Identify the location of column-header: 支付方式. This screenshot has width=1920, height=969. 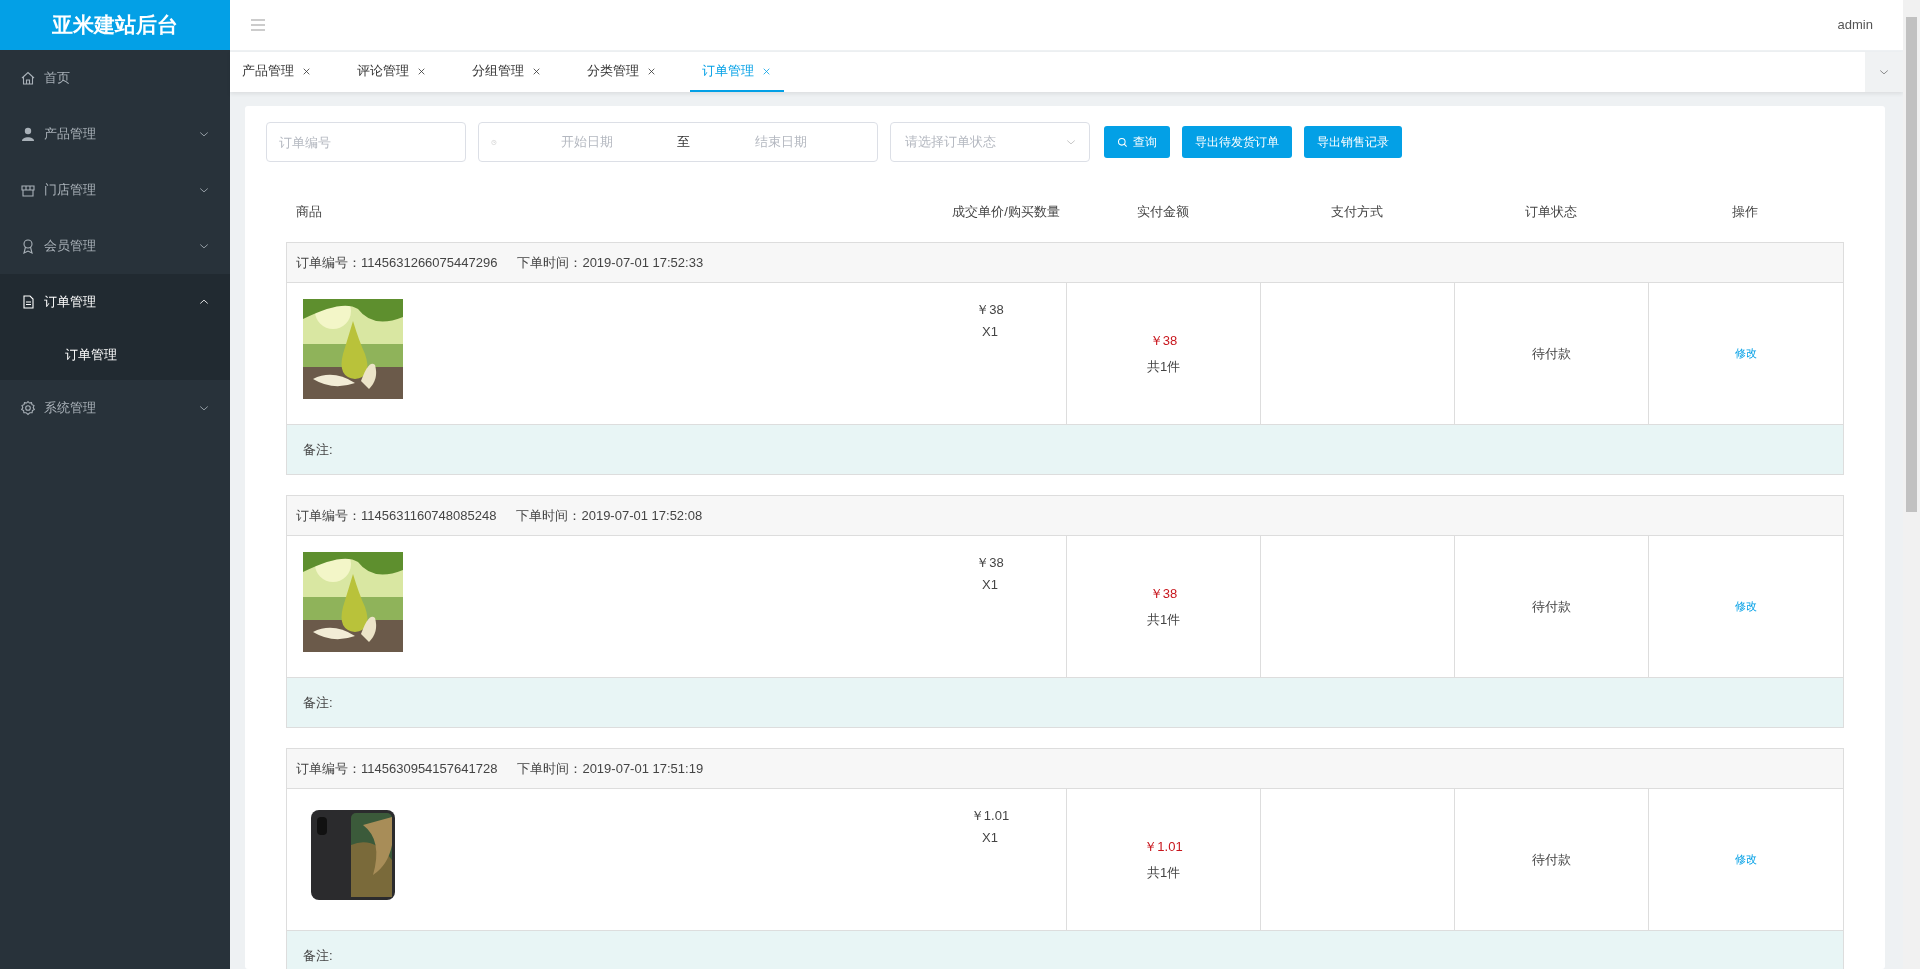
(1357, 212).